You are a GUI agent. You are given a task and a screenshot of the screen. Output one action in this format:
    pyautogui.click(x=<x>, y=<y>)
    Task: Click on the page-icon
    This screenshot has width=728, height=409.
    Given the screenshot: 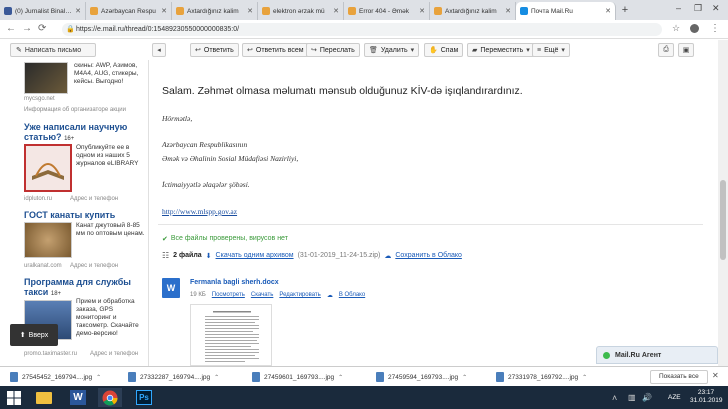 What is the action you would take?
    pyautogui.click(x=94, y=11)
    